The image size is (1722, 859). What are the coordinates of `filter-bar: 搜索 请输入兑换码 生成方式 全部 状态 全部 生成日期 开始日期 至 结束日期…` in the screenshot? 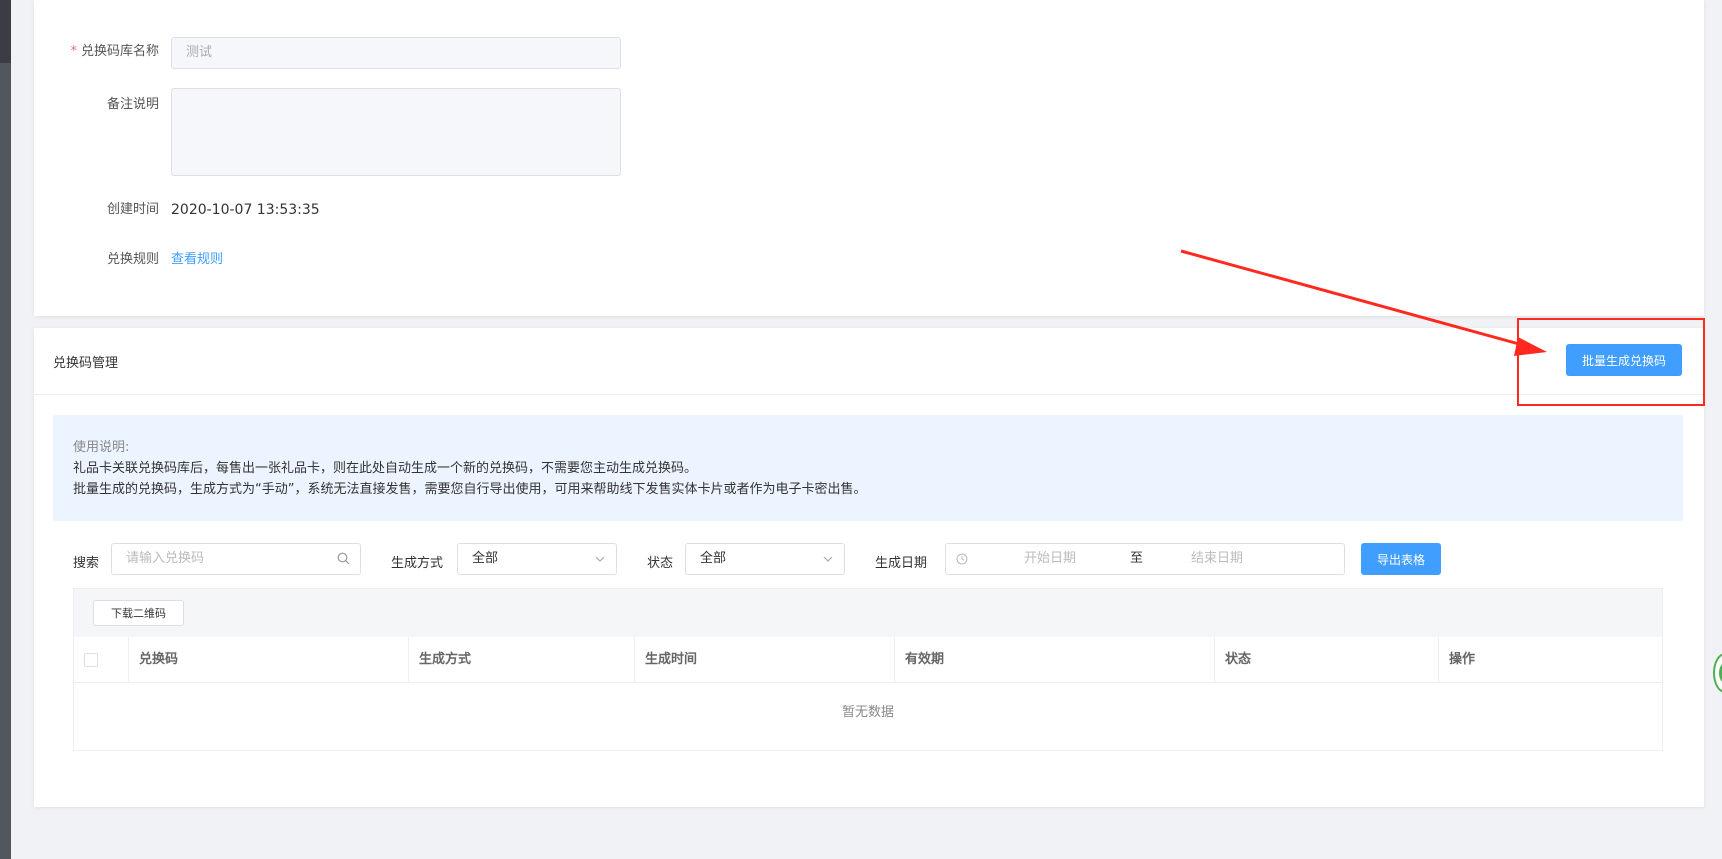 It's located at (869, 561).